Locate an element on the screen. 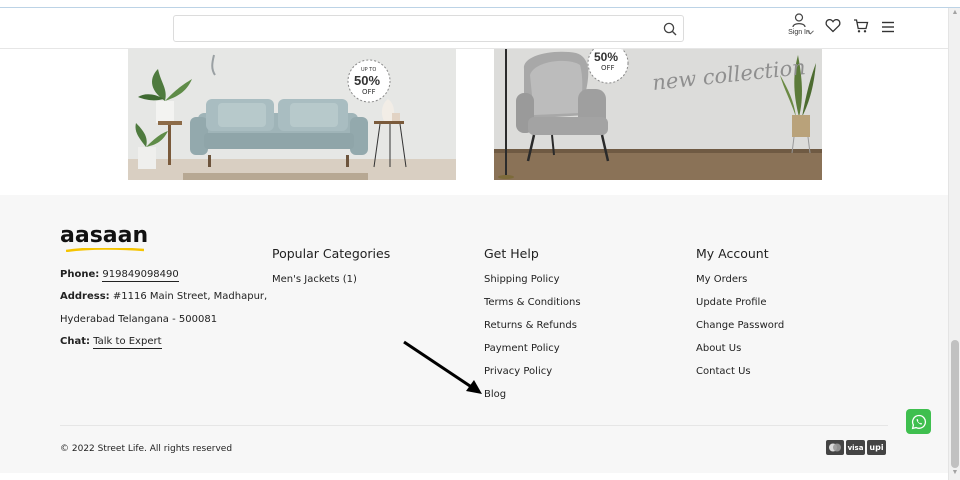 This screenshot has height=480, width=960. search-icon is located at coordinates (670, 29).